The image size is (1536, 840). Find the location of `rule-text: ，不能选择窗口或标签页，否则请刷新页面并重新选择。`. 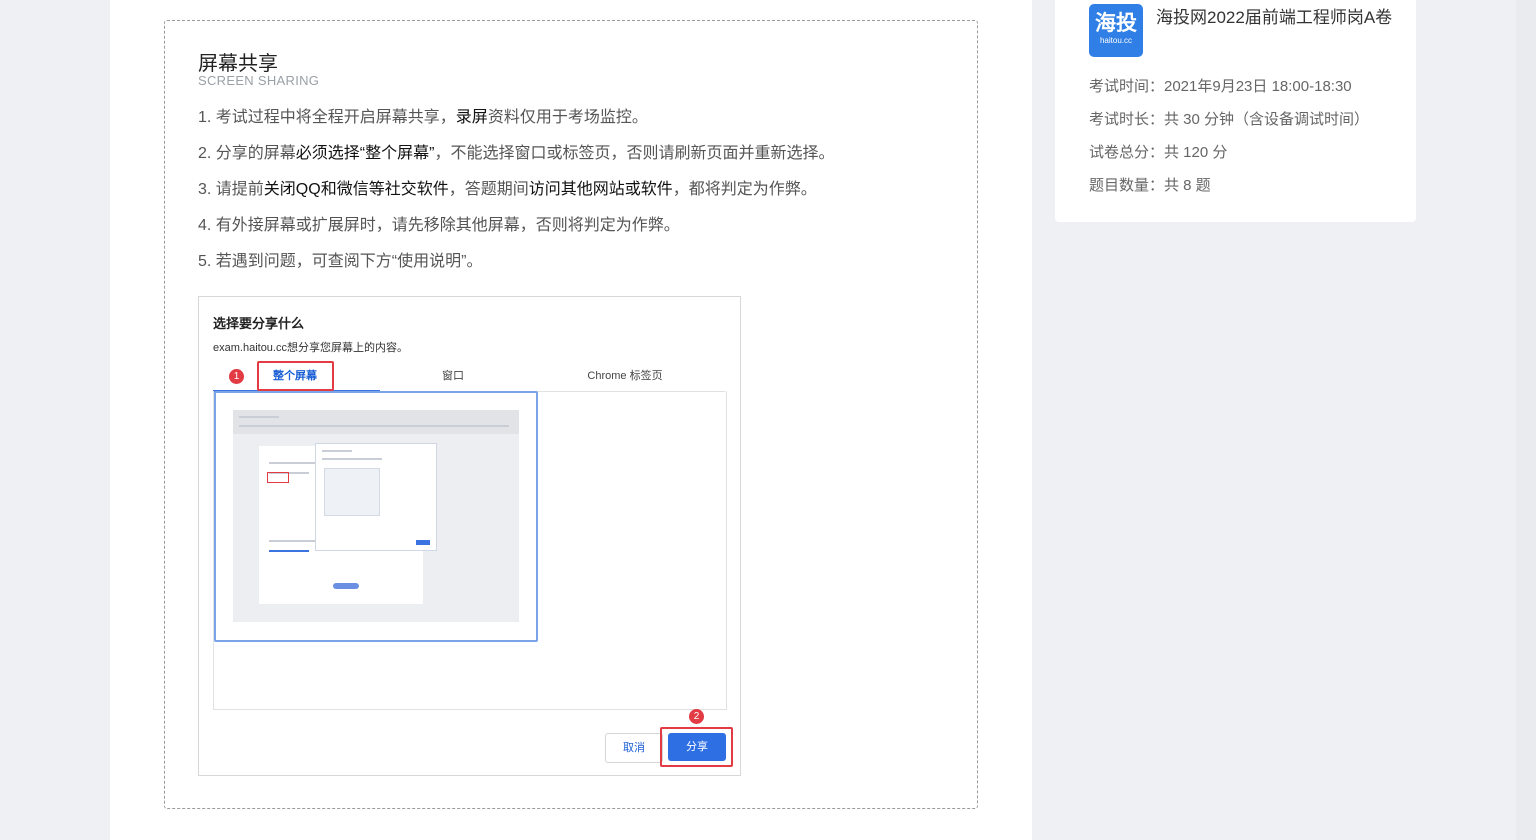

rule-text: ，不能选择窗口或标签页，否则请刷新页面并重新选择。 is located at coordinates (634, 153).